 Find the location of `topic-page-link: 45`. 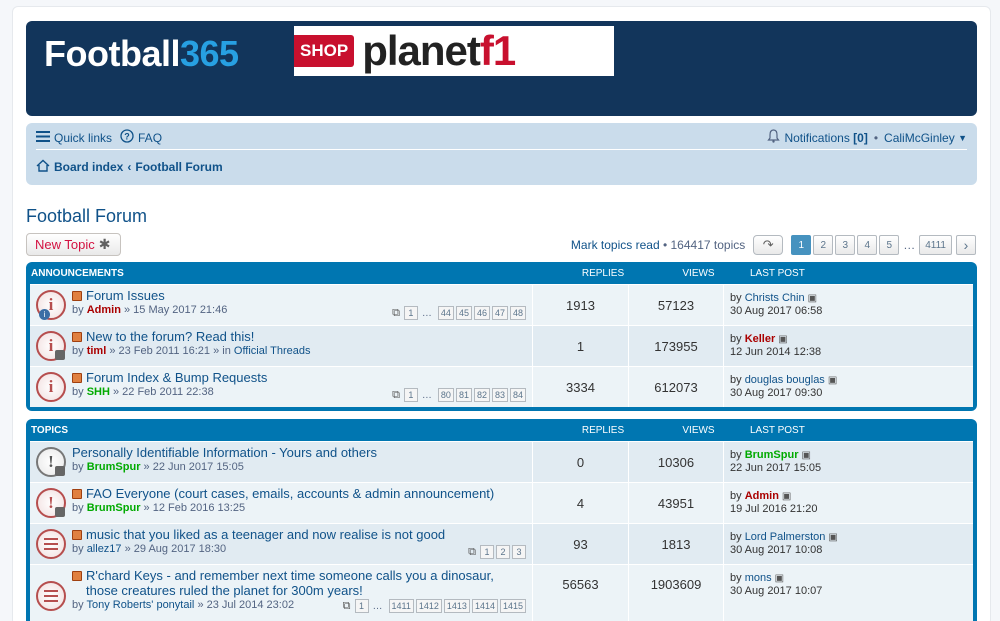

topic-page-link: 45 is located at coordinates (463, 313).